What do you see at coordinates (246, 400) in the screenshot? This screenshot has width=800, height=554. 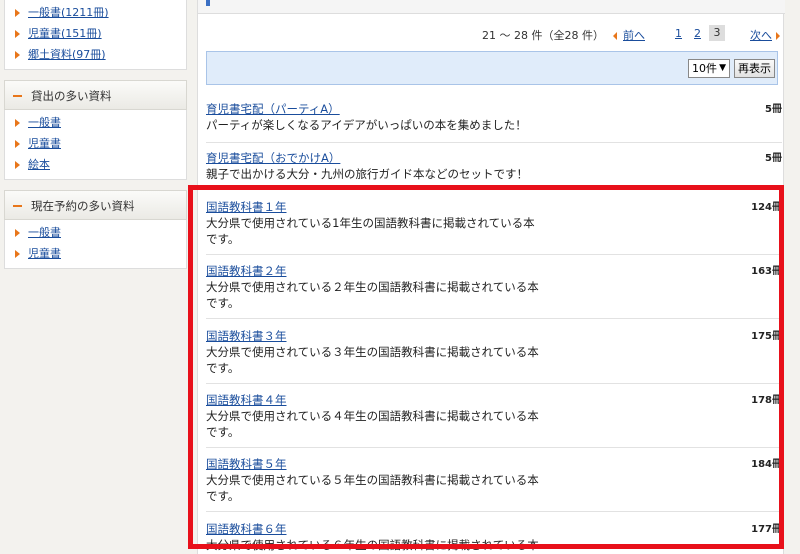 I see `item-title-link: 国語教科書４年` at bounding box center [246, 400].